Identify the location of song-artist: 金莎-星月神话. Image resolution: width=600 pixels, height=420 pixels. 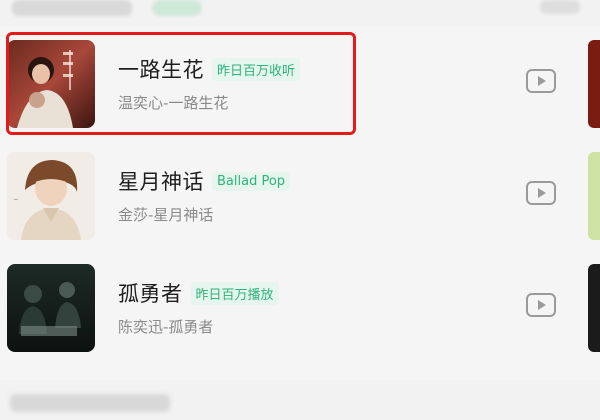
(166, 215).